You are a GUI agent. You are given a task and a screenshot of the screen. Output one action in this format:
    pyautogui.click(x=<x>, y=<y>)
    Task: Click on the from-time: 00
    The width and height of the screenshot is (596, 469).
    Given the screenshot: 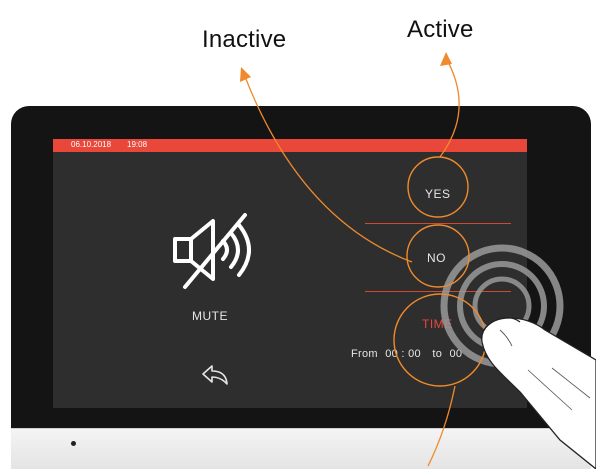 What is the action you would take?
    pyautogui.click(x=403, y=354)
    